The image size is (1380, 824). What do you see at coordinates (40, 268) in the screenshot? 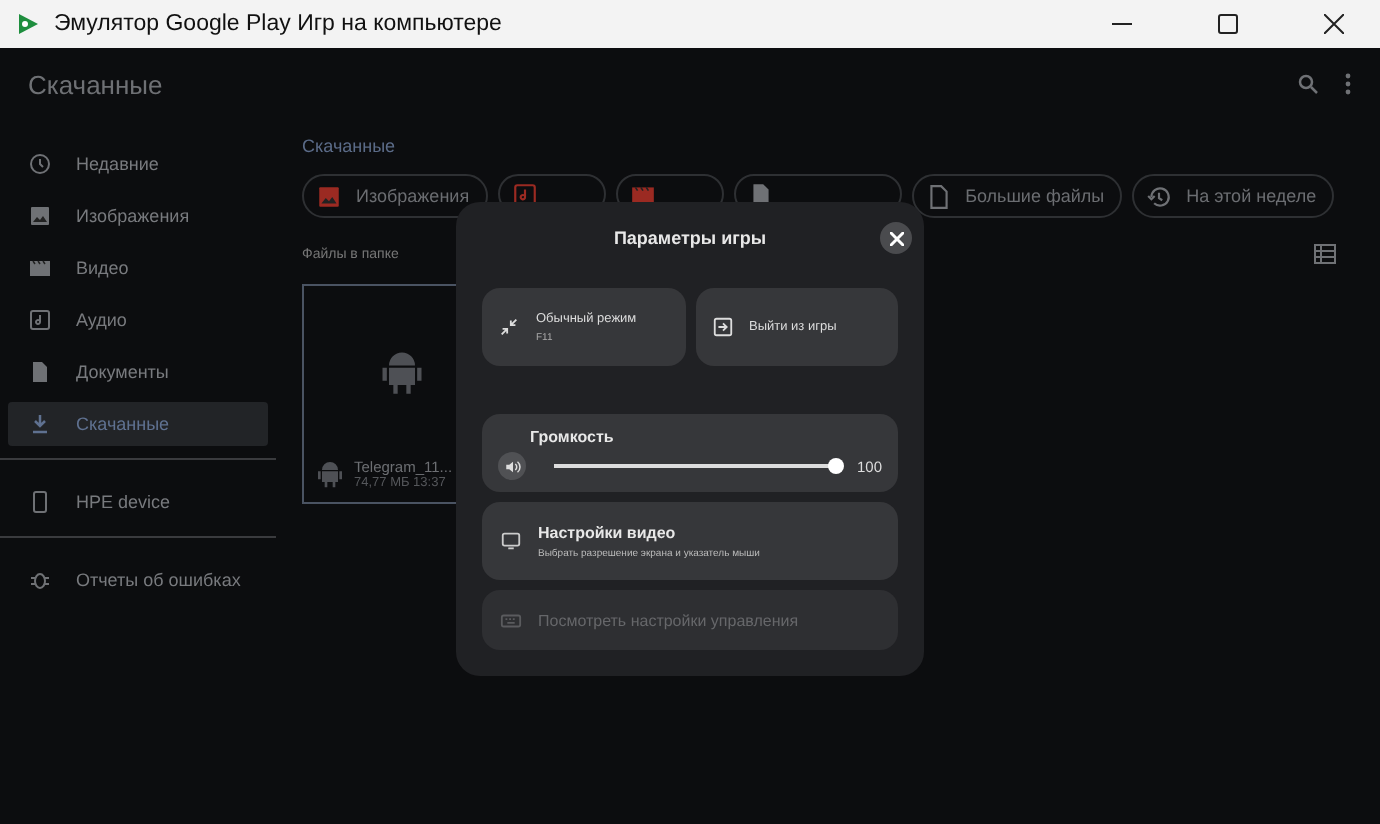
I see `video-icon` at bounding box center [40, 268].